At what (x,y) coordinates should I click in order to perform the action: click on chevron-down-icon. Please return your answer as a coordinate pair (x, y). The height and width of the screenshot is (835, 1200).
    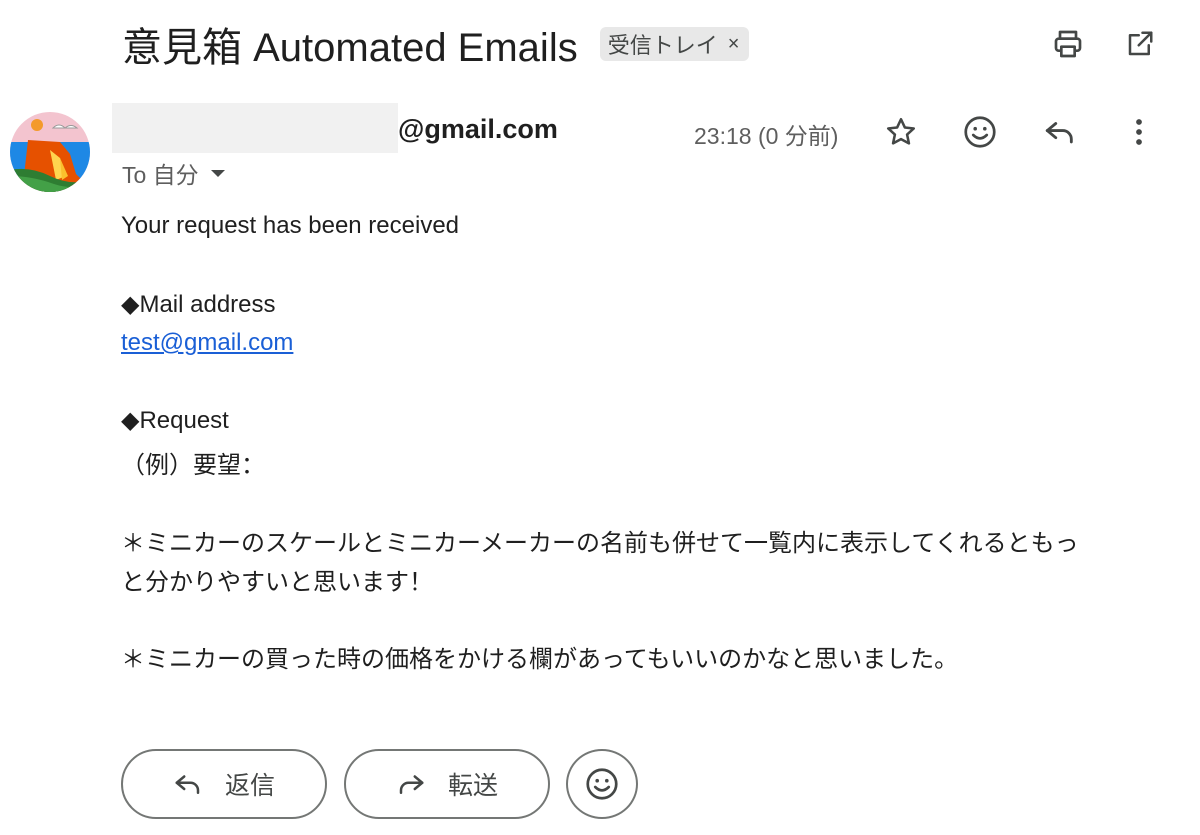
    Looking at the image, I should click on (217, 173).